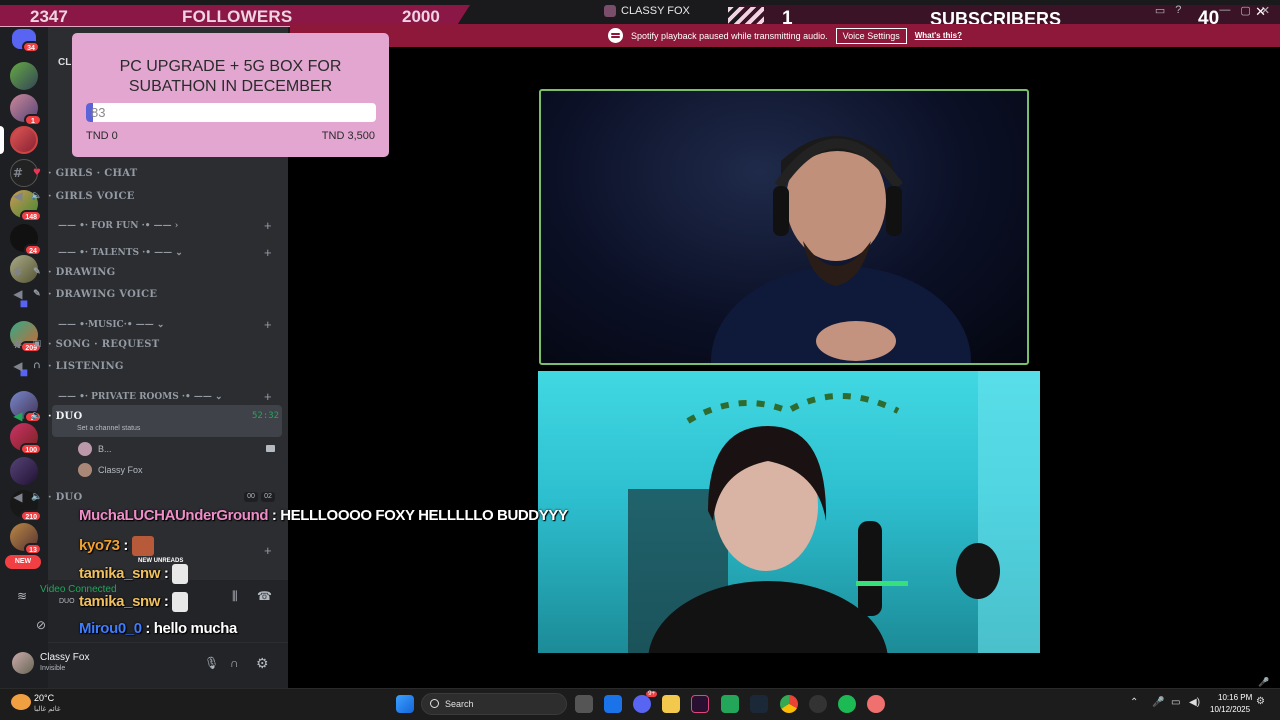 The image size is (1280, 720). I want to click on user-panel, so click(168, 665).